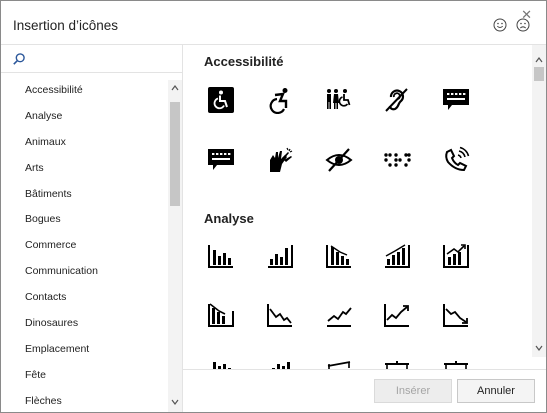 This screenshot has height=413, width=547. What do you see at coordinates (84, 143) in the screenshot?
I see `category-item-animaux: Animaux` at bounding box center [84, 143].